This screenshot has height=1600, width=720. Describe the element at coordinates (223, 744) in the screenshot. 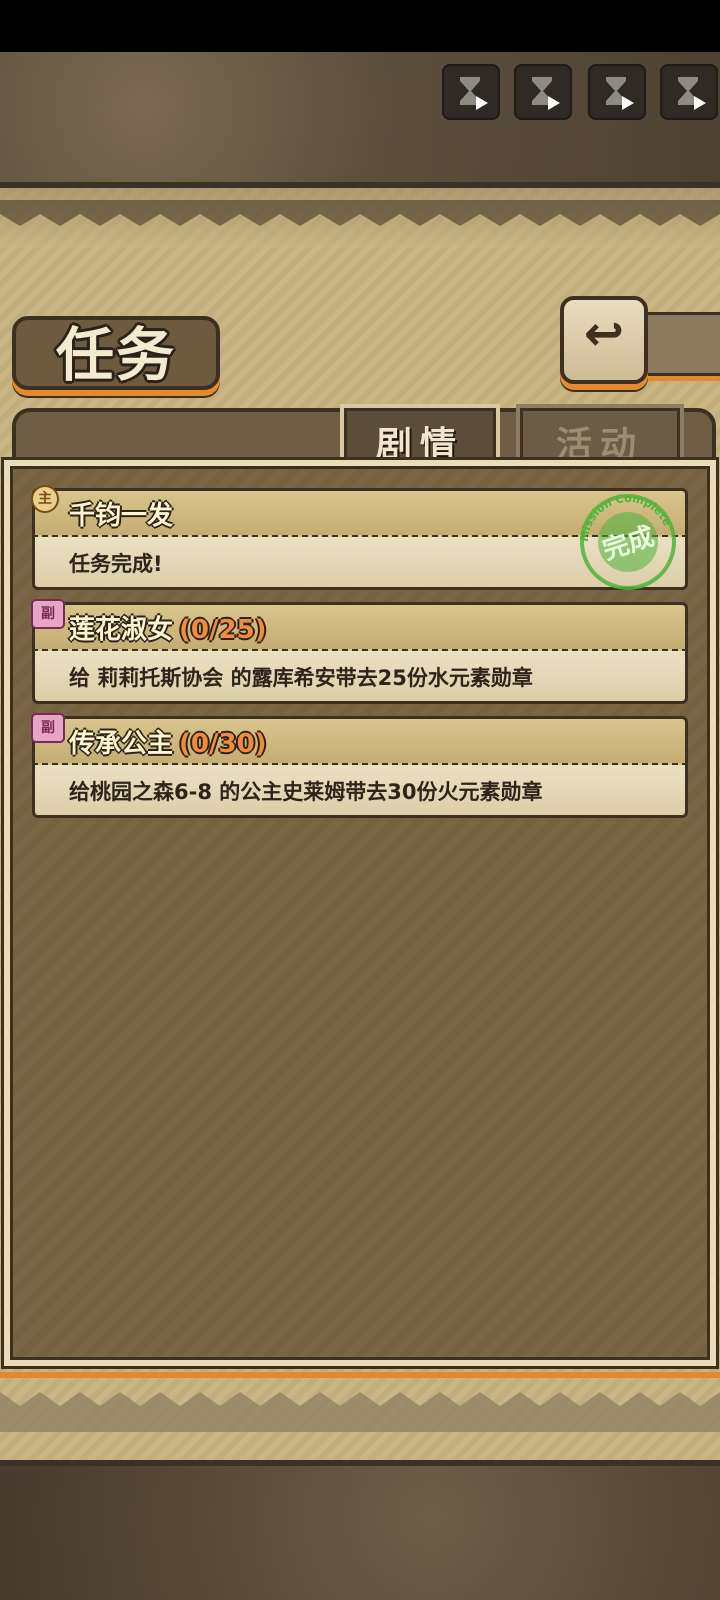

I see `quest-progress: (0/30)` at that location.